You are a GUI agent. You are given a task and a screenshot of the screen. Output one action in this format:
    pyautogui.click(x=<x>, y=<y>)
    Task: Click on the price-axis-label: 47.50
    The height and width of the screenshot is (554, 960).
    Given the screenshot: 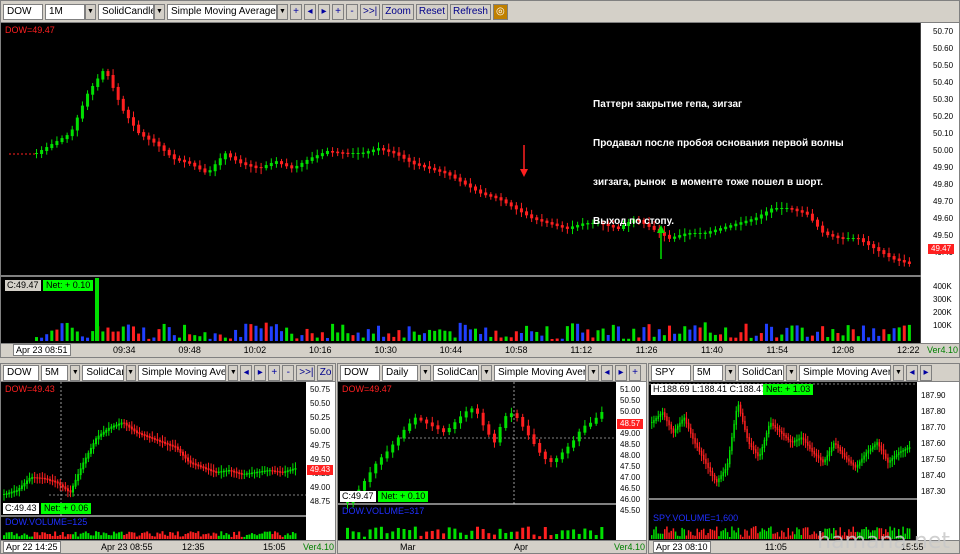 What is the action you would take?
    pyautogui.click(x=630, y=466)
    